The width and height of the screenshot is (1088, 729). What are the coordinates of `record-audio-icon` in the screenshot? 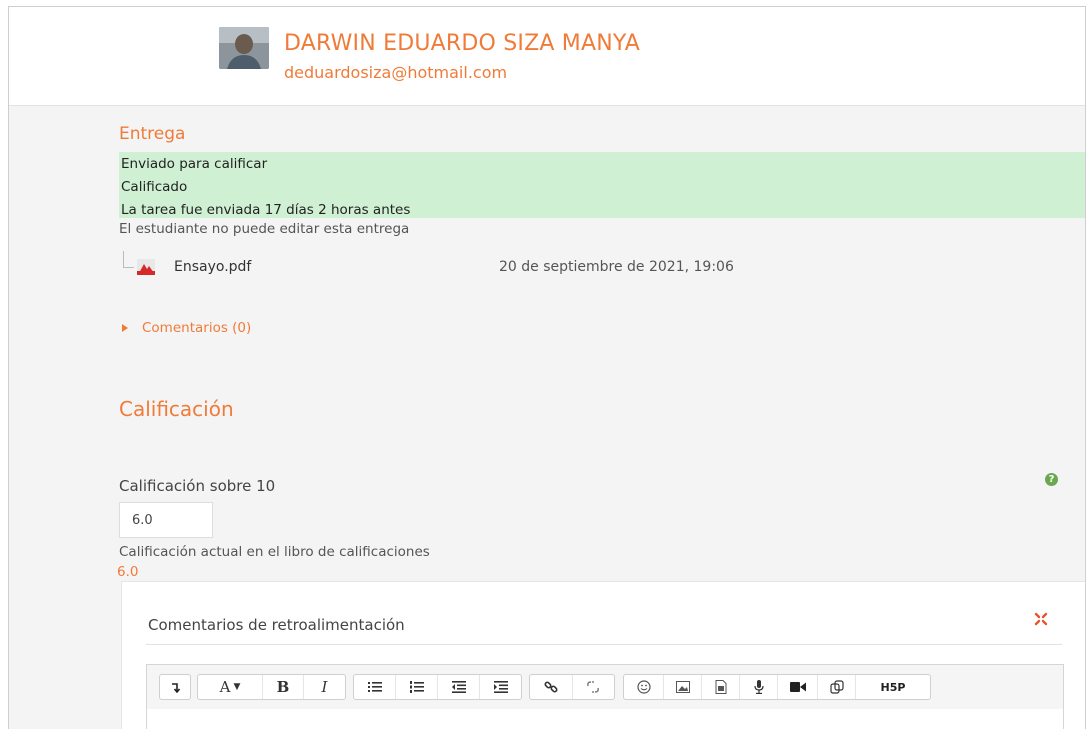 It's located at (759, 687).